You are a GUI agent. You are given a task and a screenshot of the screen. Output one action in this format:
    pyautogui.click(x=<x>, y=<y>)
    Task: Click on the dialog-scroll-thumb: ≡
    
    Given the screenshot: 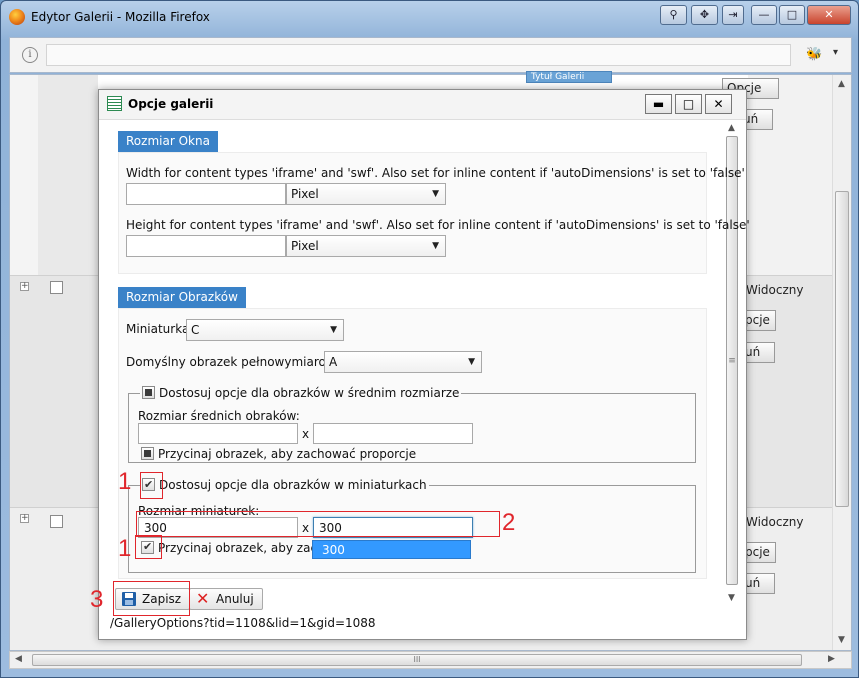 What is the action you would take?
    pyautogui.click(x=732, y=360)
    